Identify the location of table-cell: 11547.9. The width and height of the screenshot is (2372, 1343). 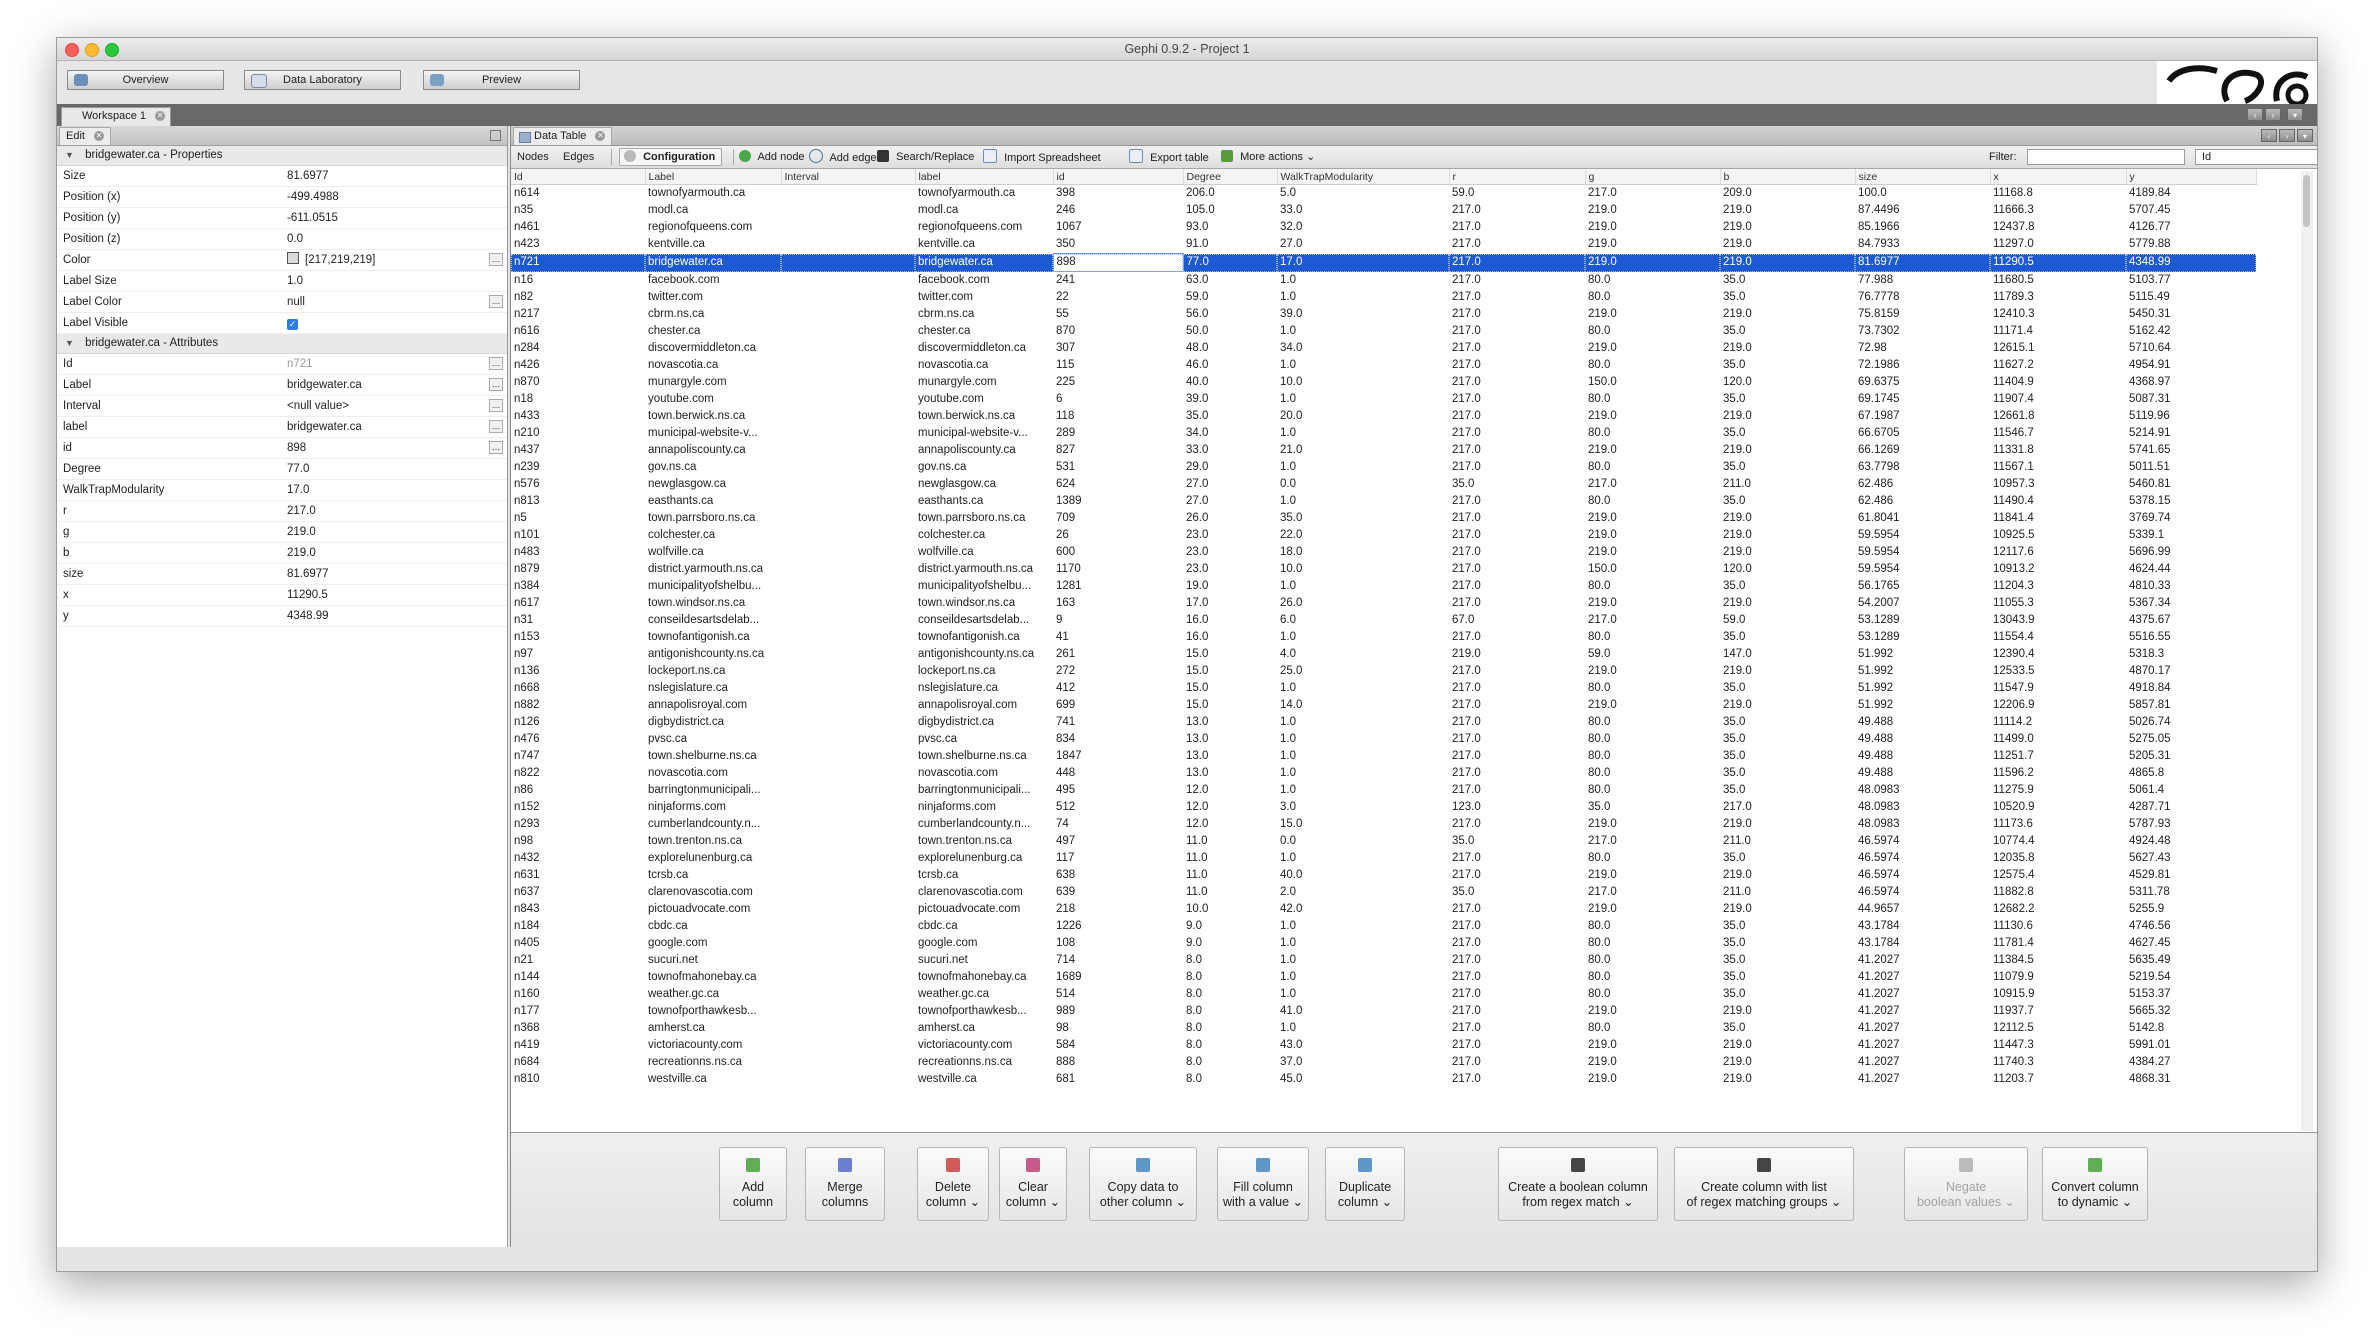
(2058, 688).